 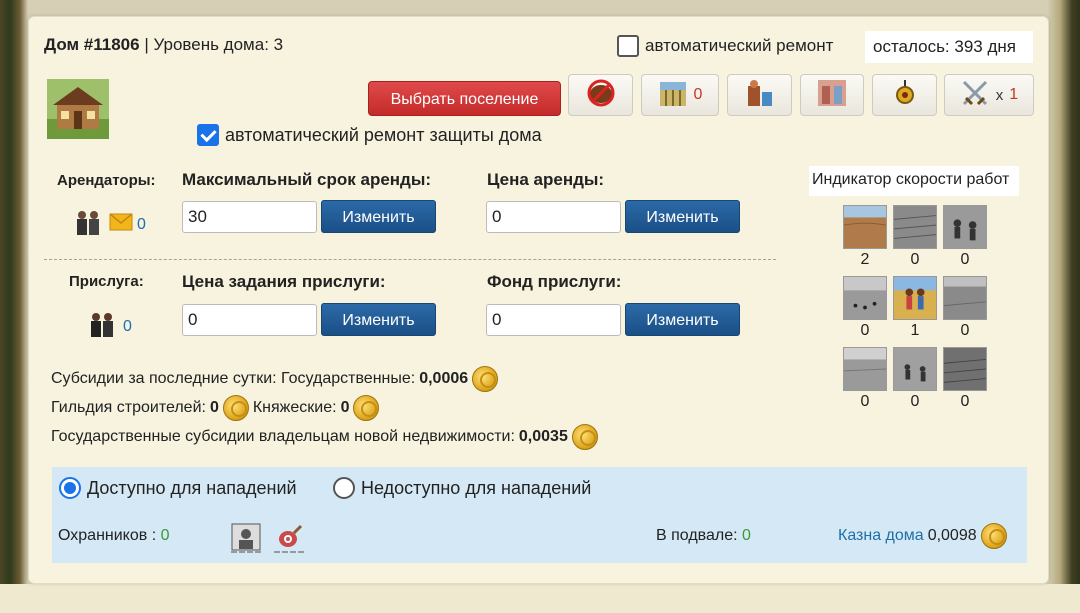 I want to click on speed-indicator-grid: 2 0 0 0 1 0 0 0 0, so click(x=917, y=308).